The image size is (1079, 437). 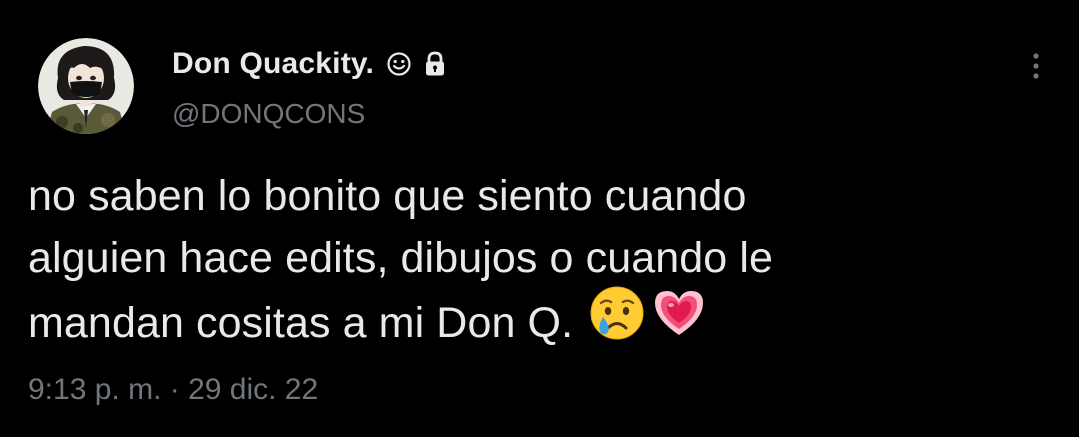 I want to click on growing-heart-emoji, so click(x=679, y=321).